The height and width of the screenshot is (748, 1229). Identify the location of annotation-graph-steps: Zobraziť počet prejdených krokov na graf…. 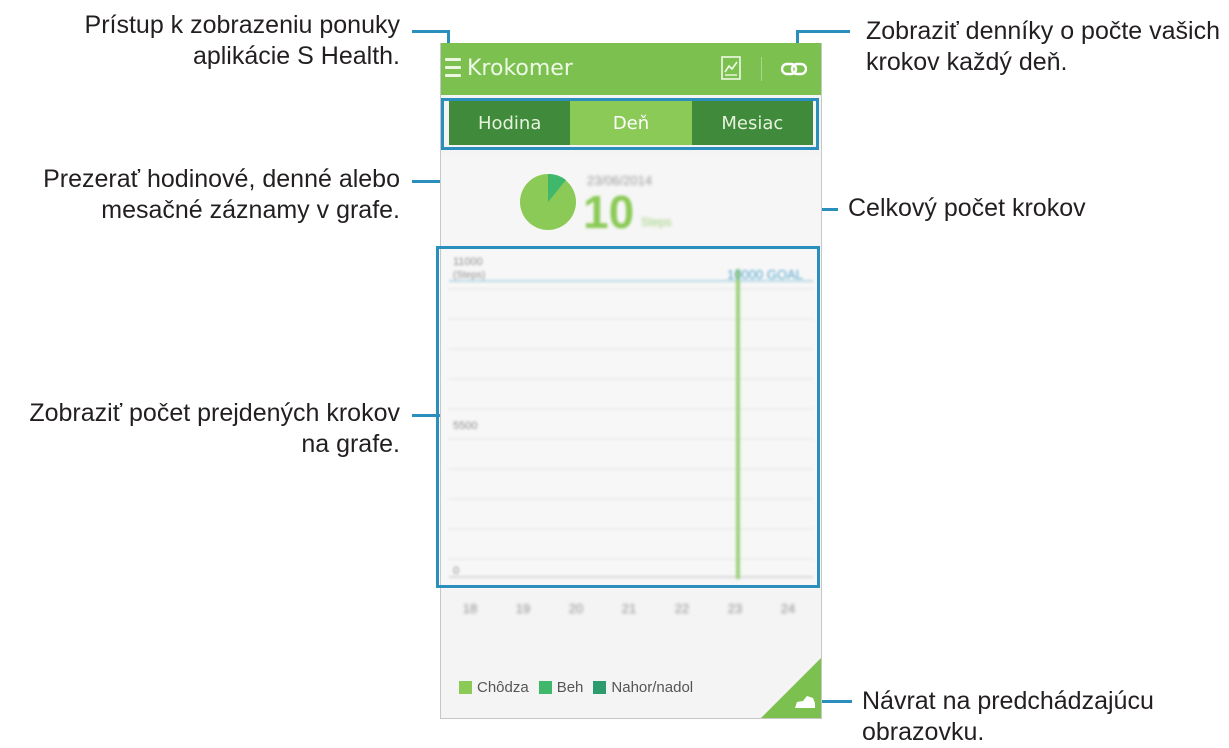
(214, 428).